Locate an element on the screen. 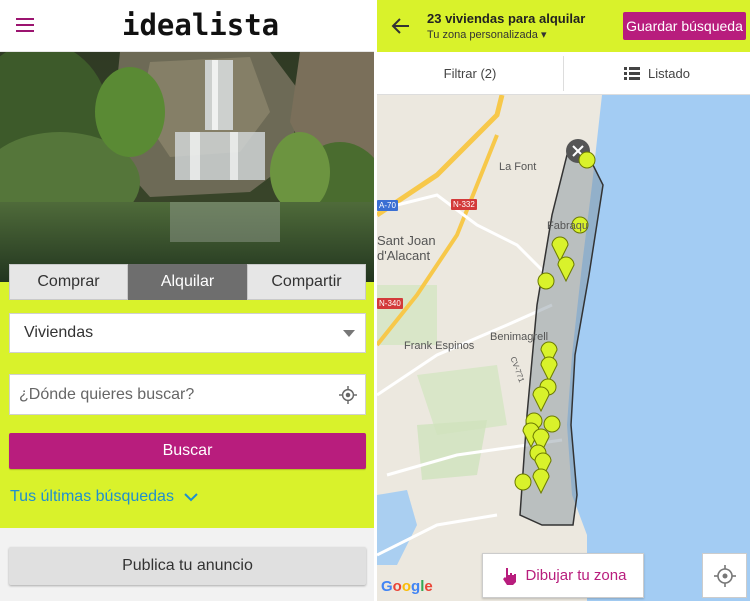  tab-alquilar: Alquilar is located at coordinates (187, 282).